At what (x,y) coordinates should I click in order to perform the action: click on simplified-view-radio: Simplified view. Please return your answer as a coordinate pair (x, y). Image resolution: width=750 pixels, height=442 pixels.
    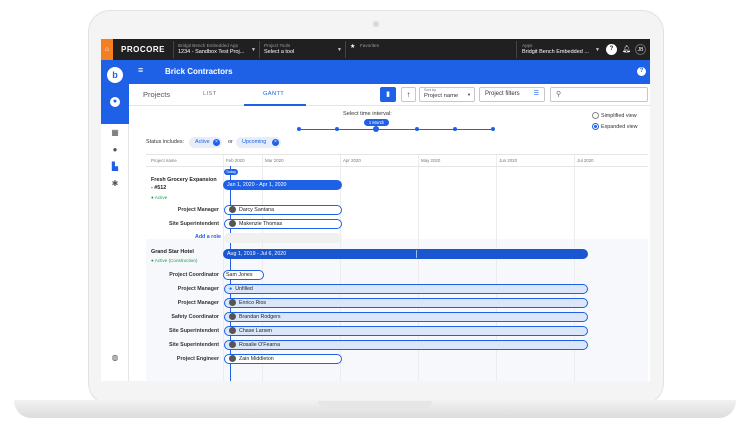
    Looking at the image, I should click on (614, 115).